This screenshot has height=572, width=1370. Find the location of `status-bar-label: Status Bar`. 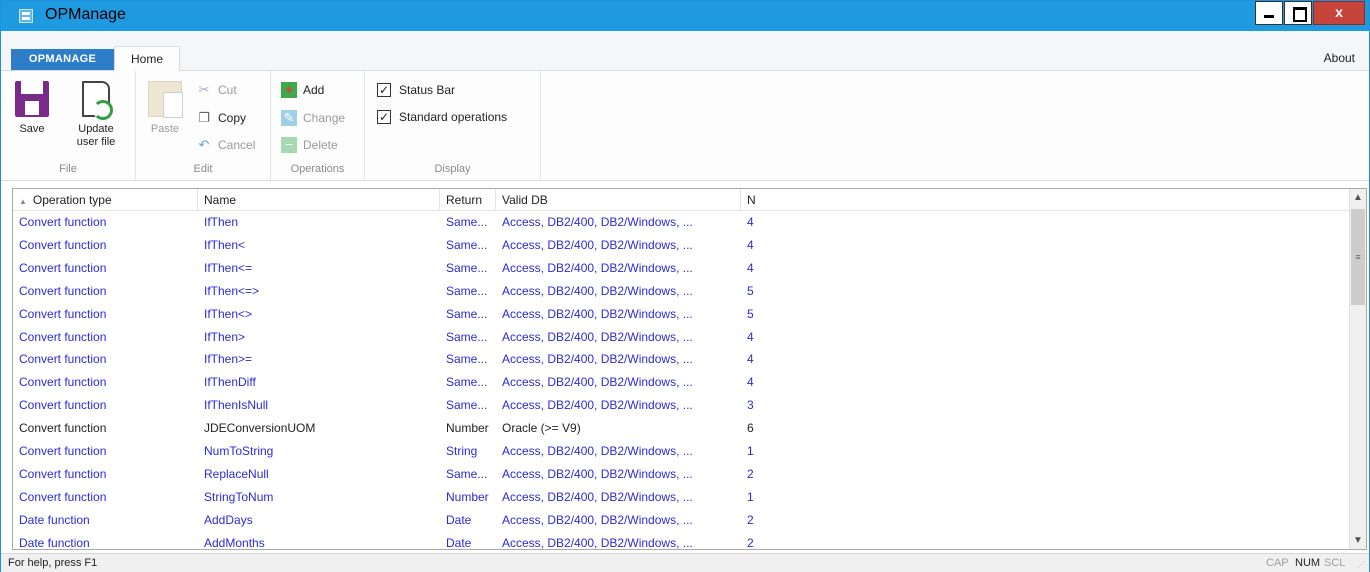

status-bar-label: Status Bar is located at coordinates (427, 90).